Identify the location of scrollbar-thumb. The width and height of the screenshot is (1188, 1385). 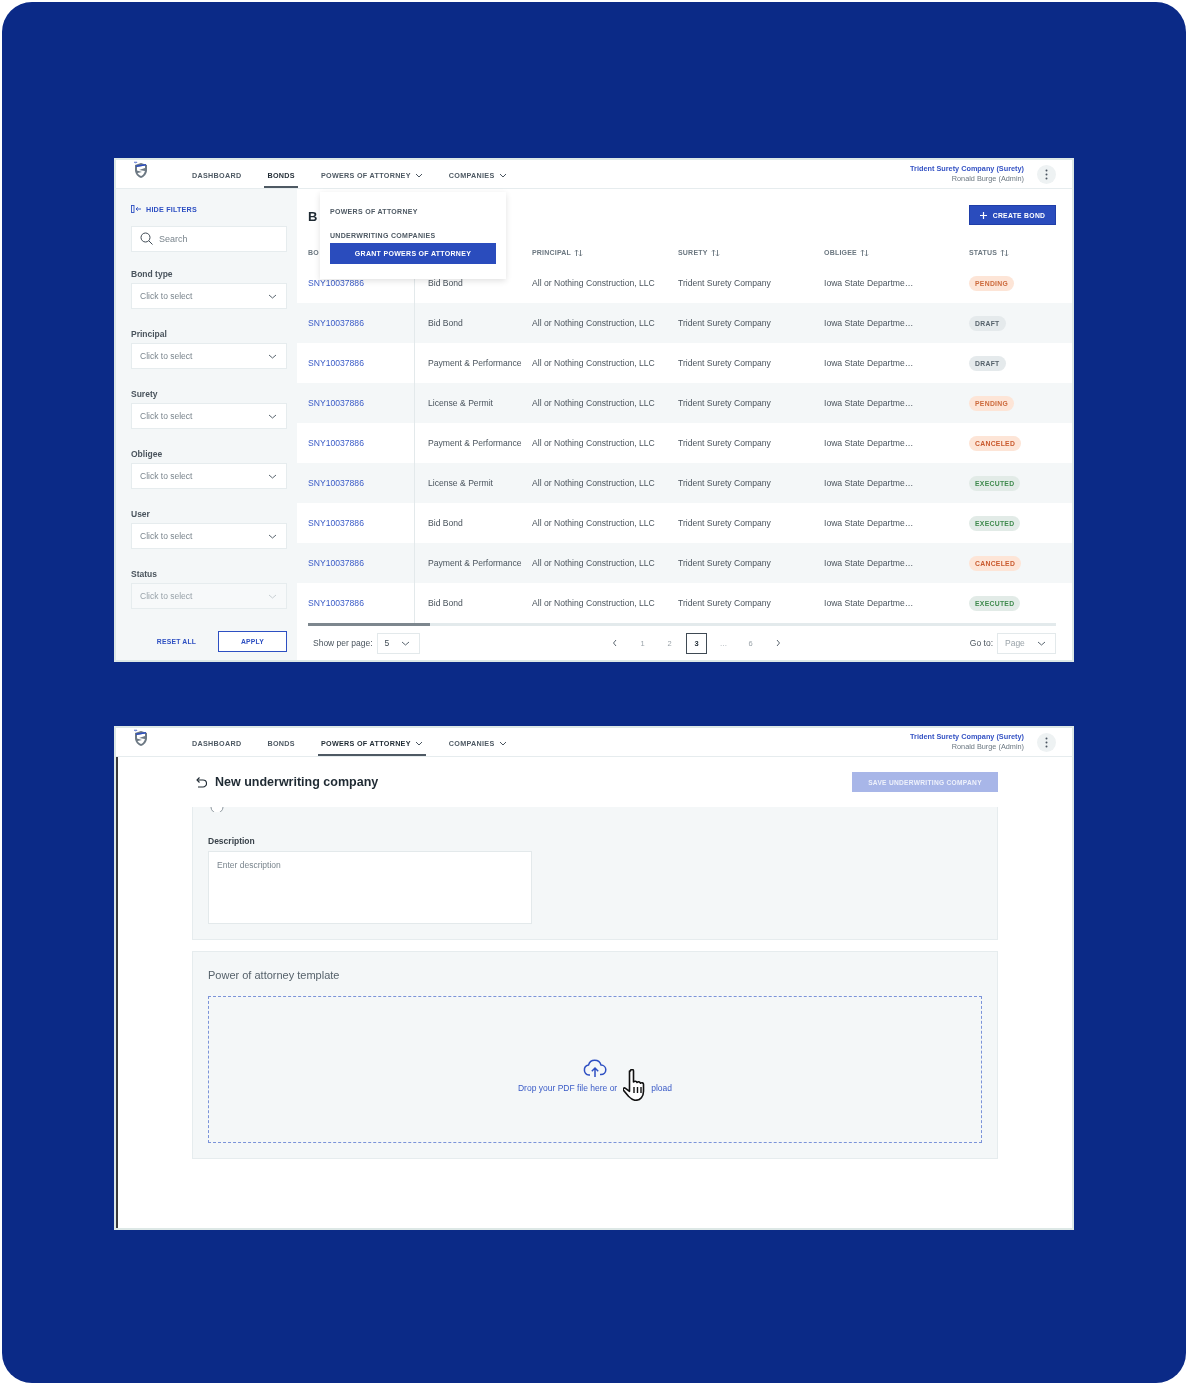
(369, 624).